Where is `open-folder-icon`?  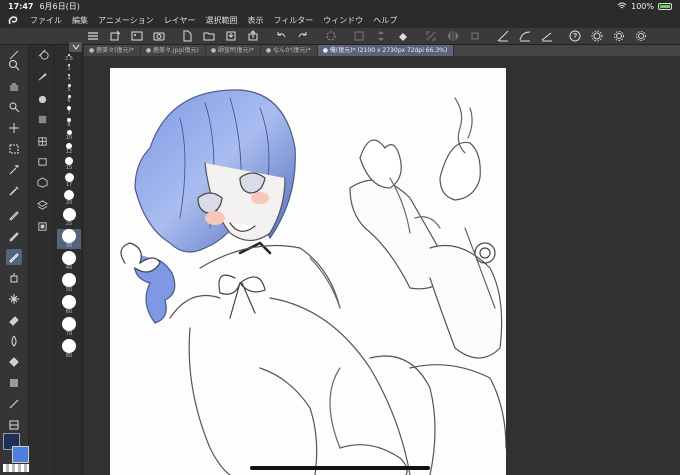 open-folder-icon is located at coordinates (209, 36).